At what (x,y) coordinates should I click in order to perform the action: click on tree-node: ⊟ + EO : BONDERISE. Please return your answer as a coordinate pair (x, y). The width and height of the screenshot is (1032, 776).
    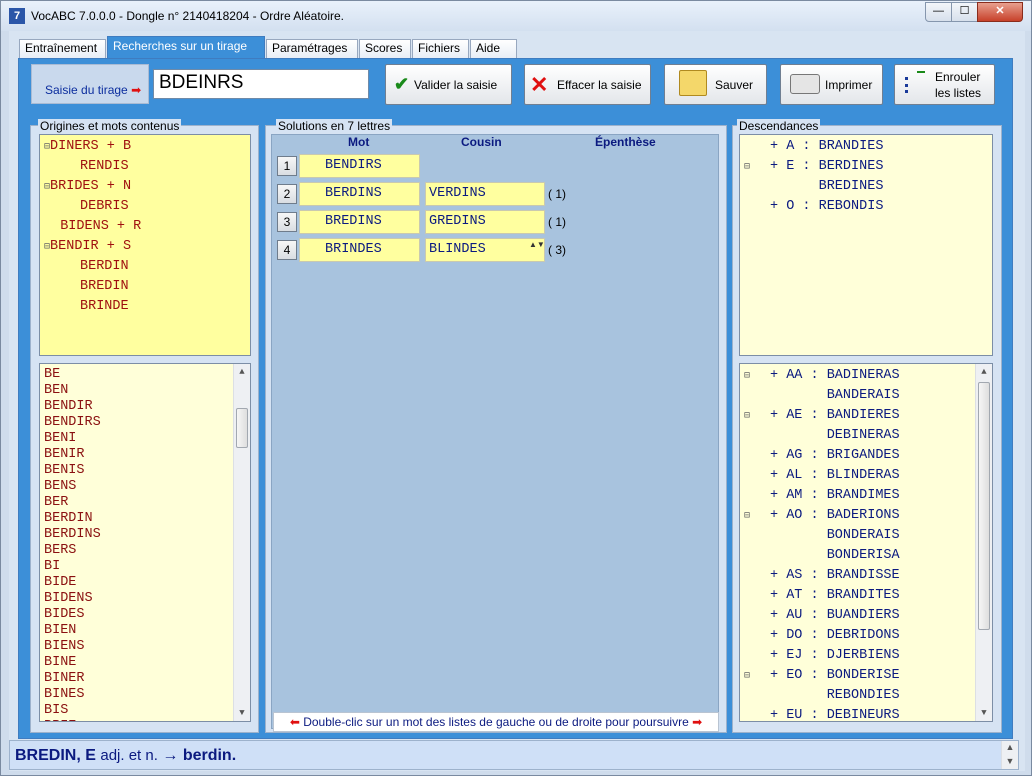
    Looking at the image, I should click on (822, 675).